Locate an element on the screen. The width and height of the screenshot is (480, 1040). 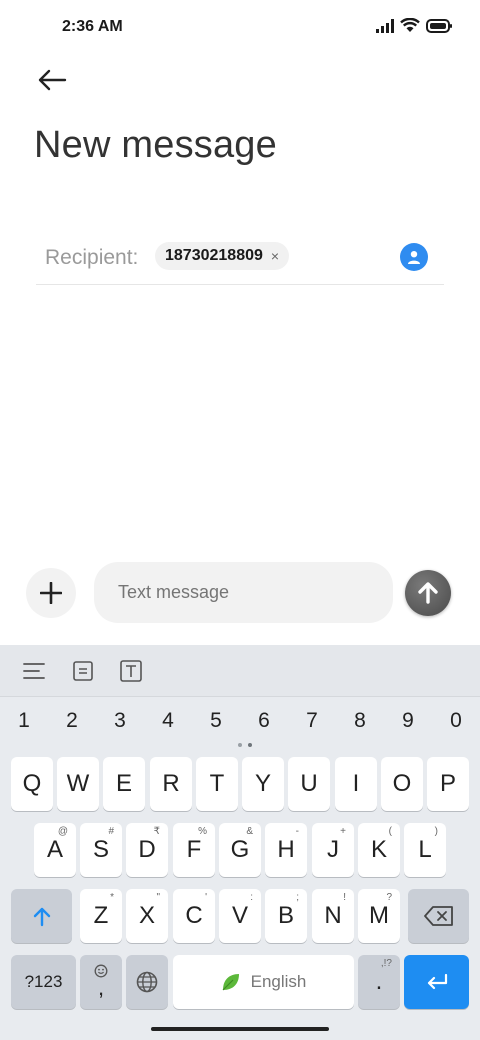
key-d: D ₹ is located at coordinates (147, 850).